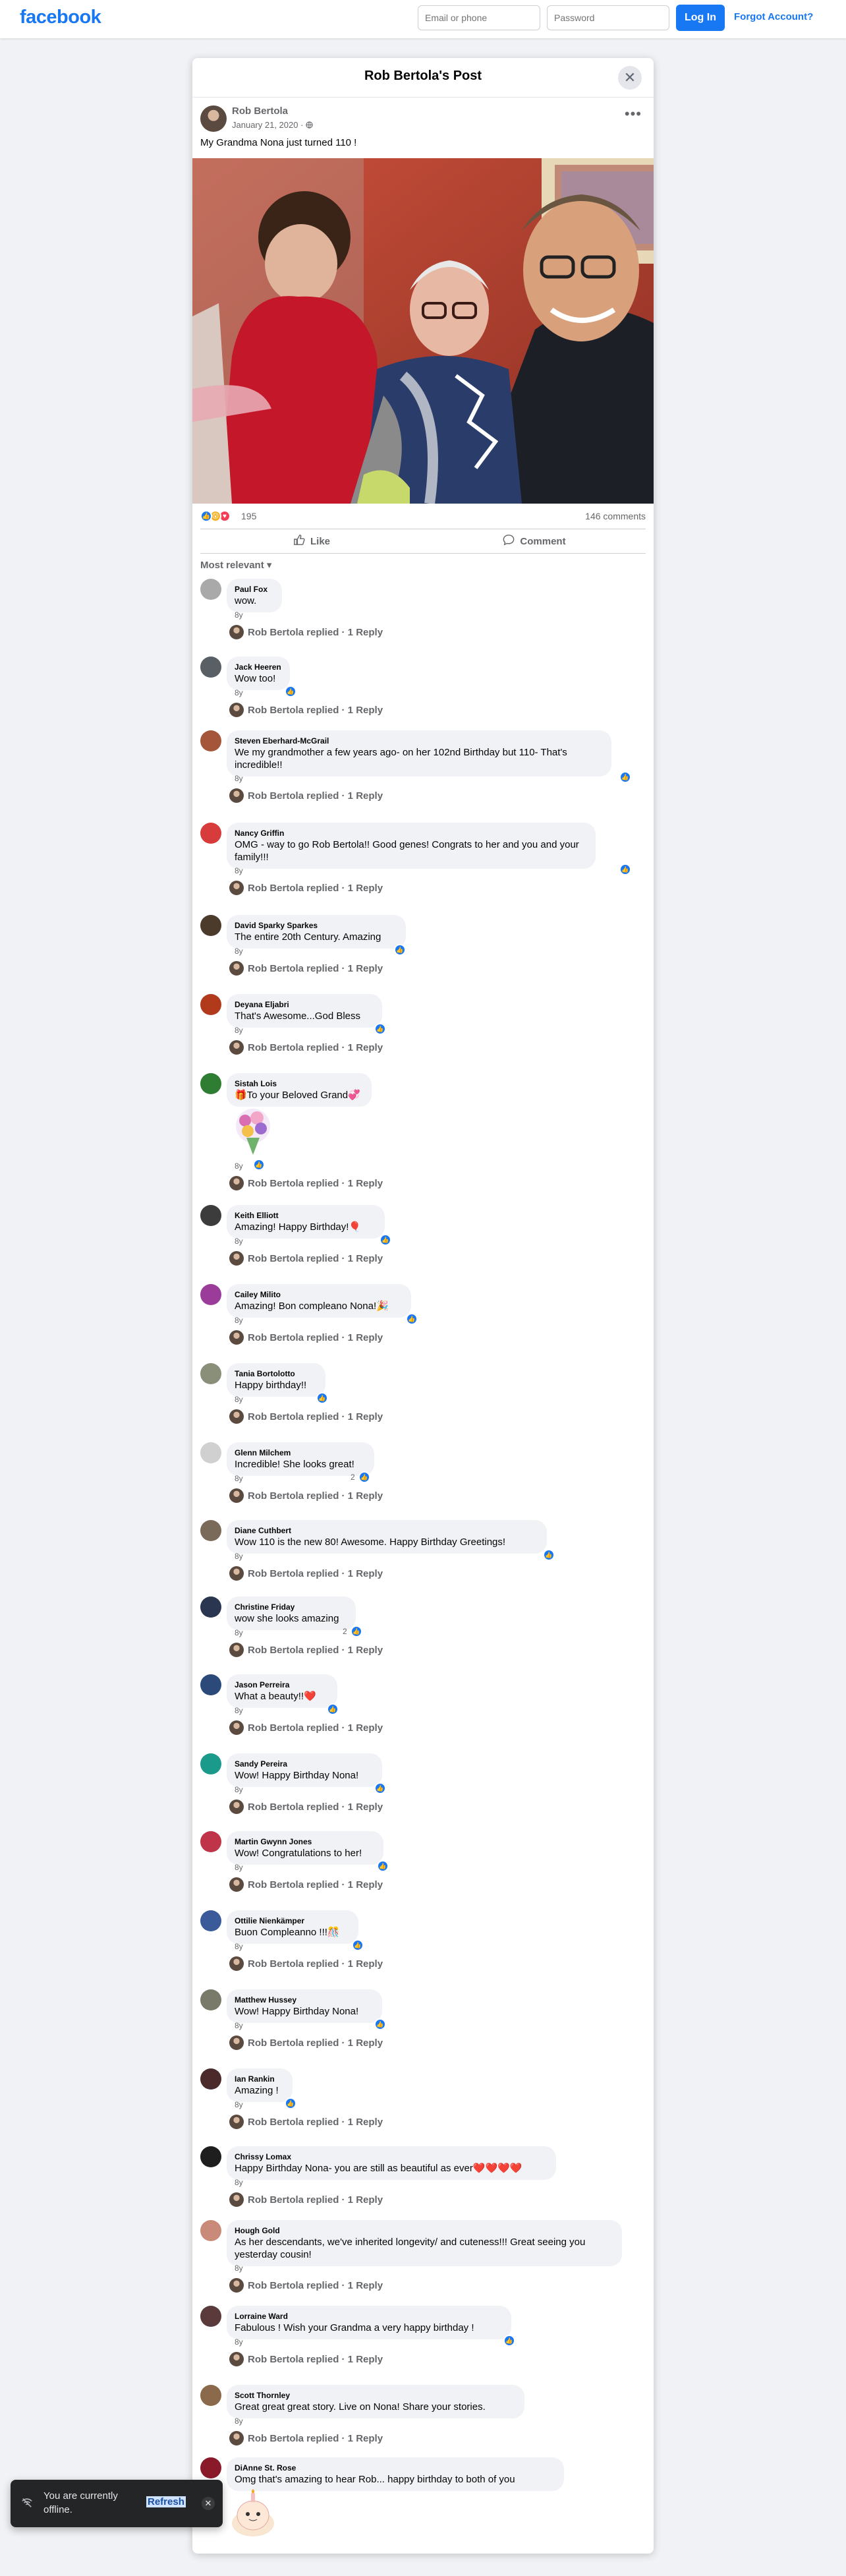  I want to click on author-name: Rob Bertola, so click(260, 111).